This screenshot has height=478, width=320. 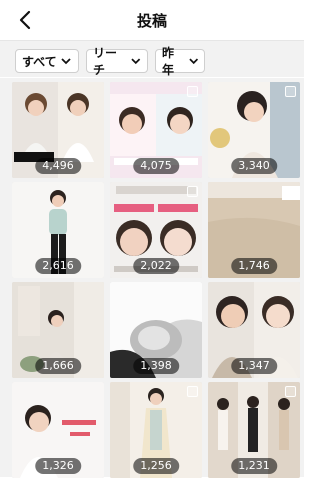 What do you see at coordinates (39, 61) in the screenshot?
I see `filter-label: すべて` at bounding box center [39, 61].